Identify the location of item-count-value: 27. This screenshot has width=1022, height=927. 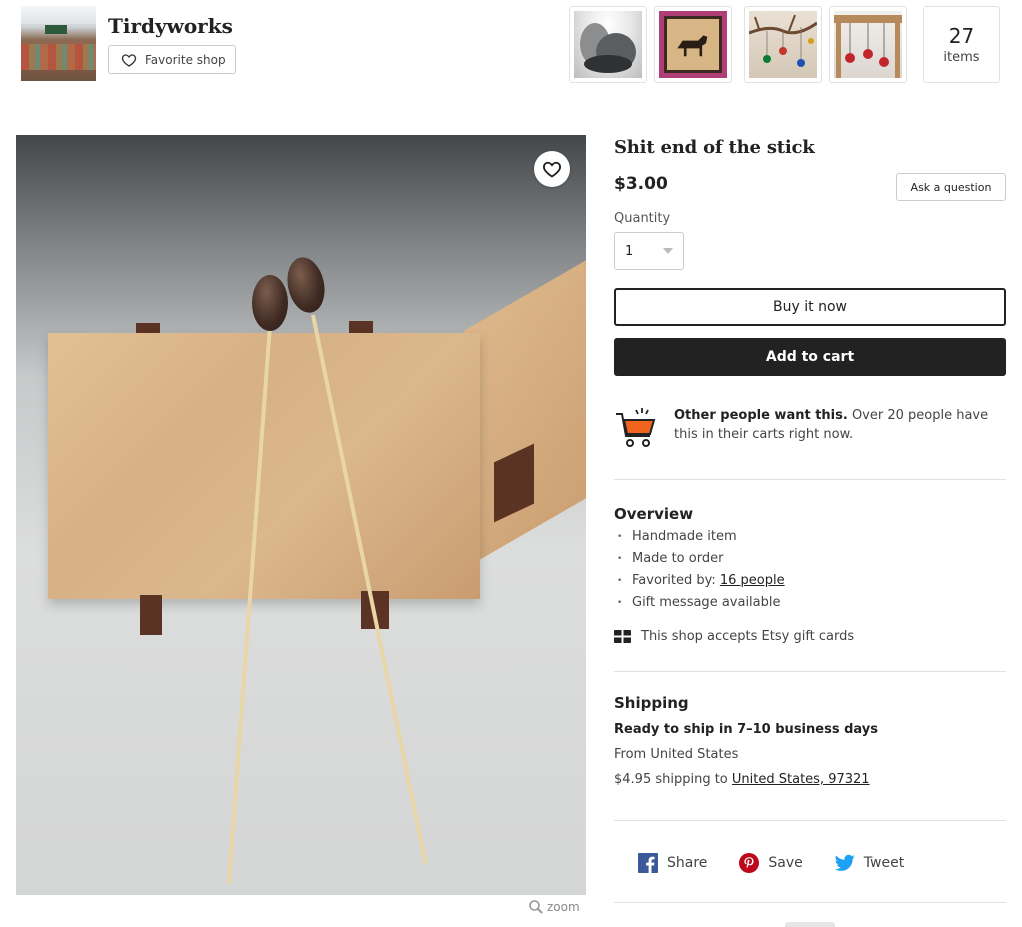
(961, 36).